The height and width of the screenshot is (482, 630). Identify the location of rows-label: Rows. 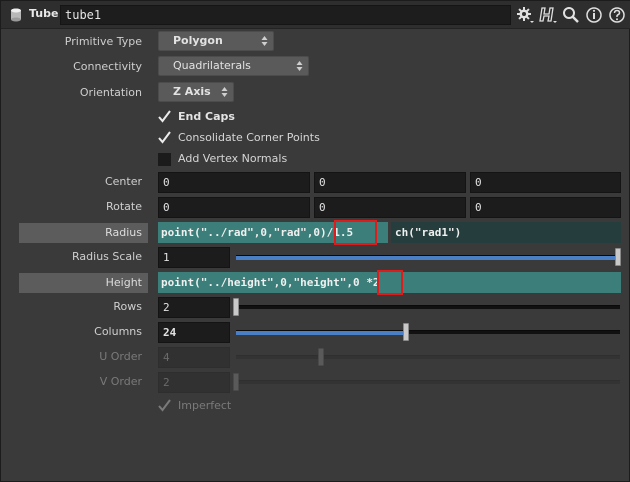
(127, 306).